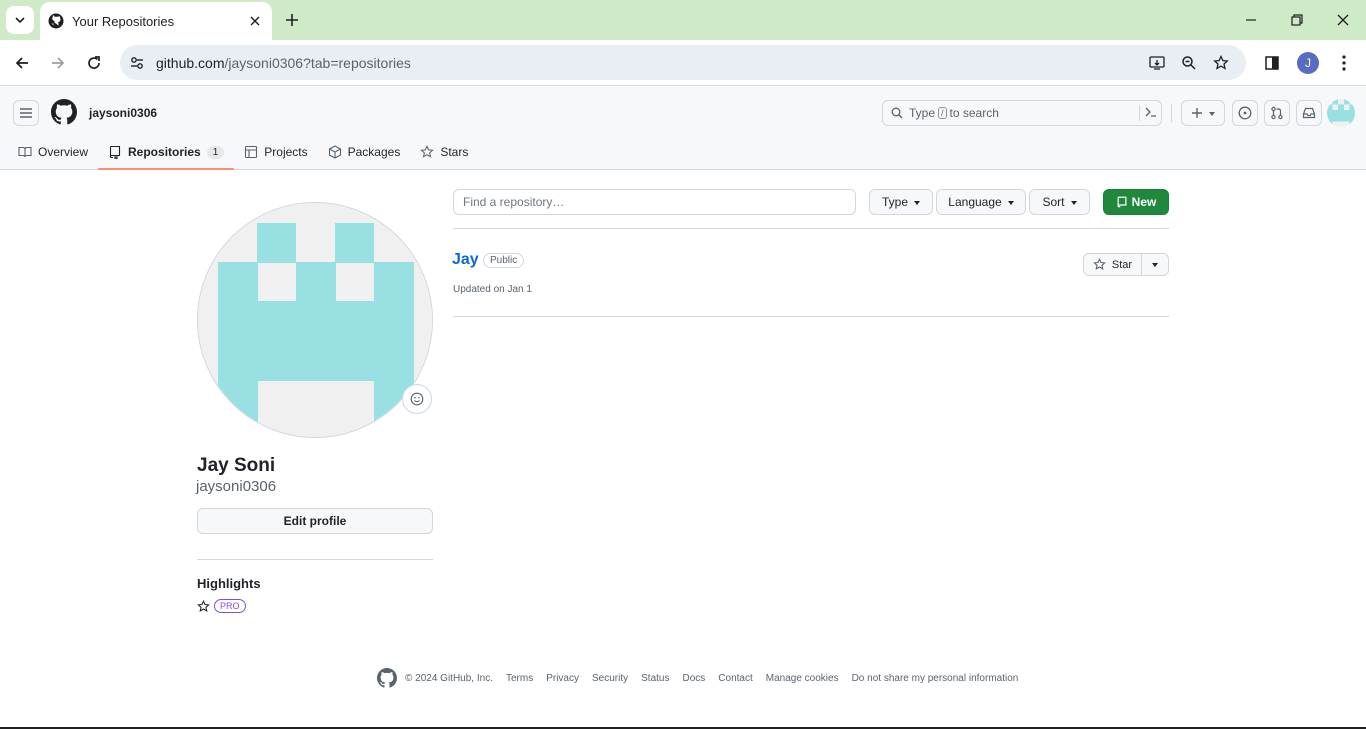 Image resolution: width=1366 pixels, height=729 pixels. I want to click on tab-stars: Stars, so click(444, 152).